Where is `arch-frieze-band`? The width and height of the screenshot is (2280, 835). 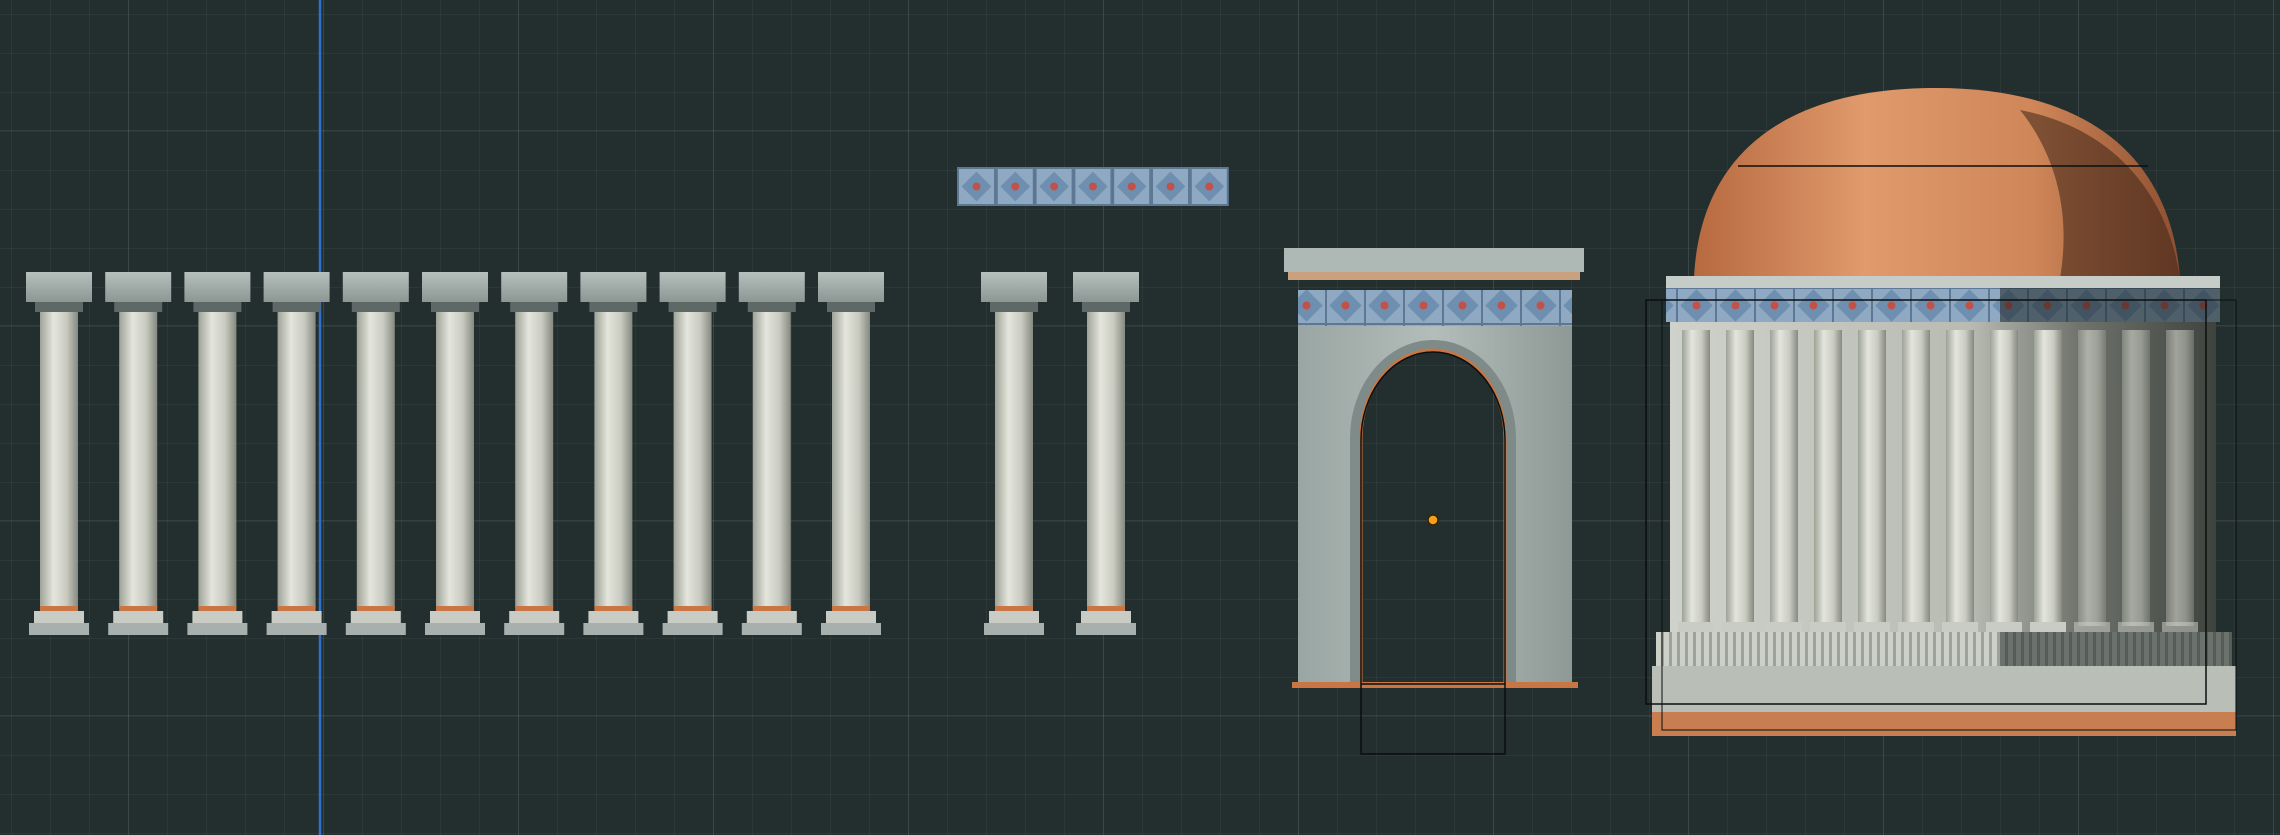
arch-frieze-band is located at coordinates (1435, 308).